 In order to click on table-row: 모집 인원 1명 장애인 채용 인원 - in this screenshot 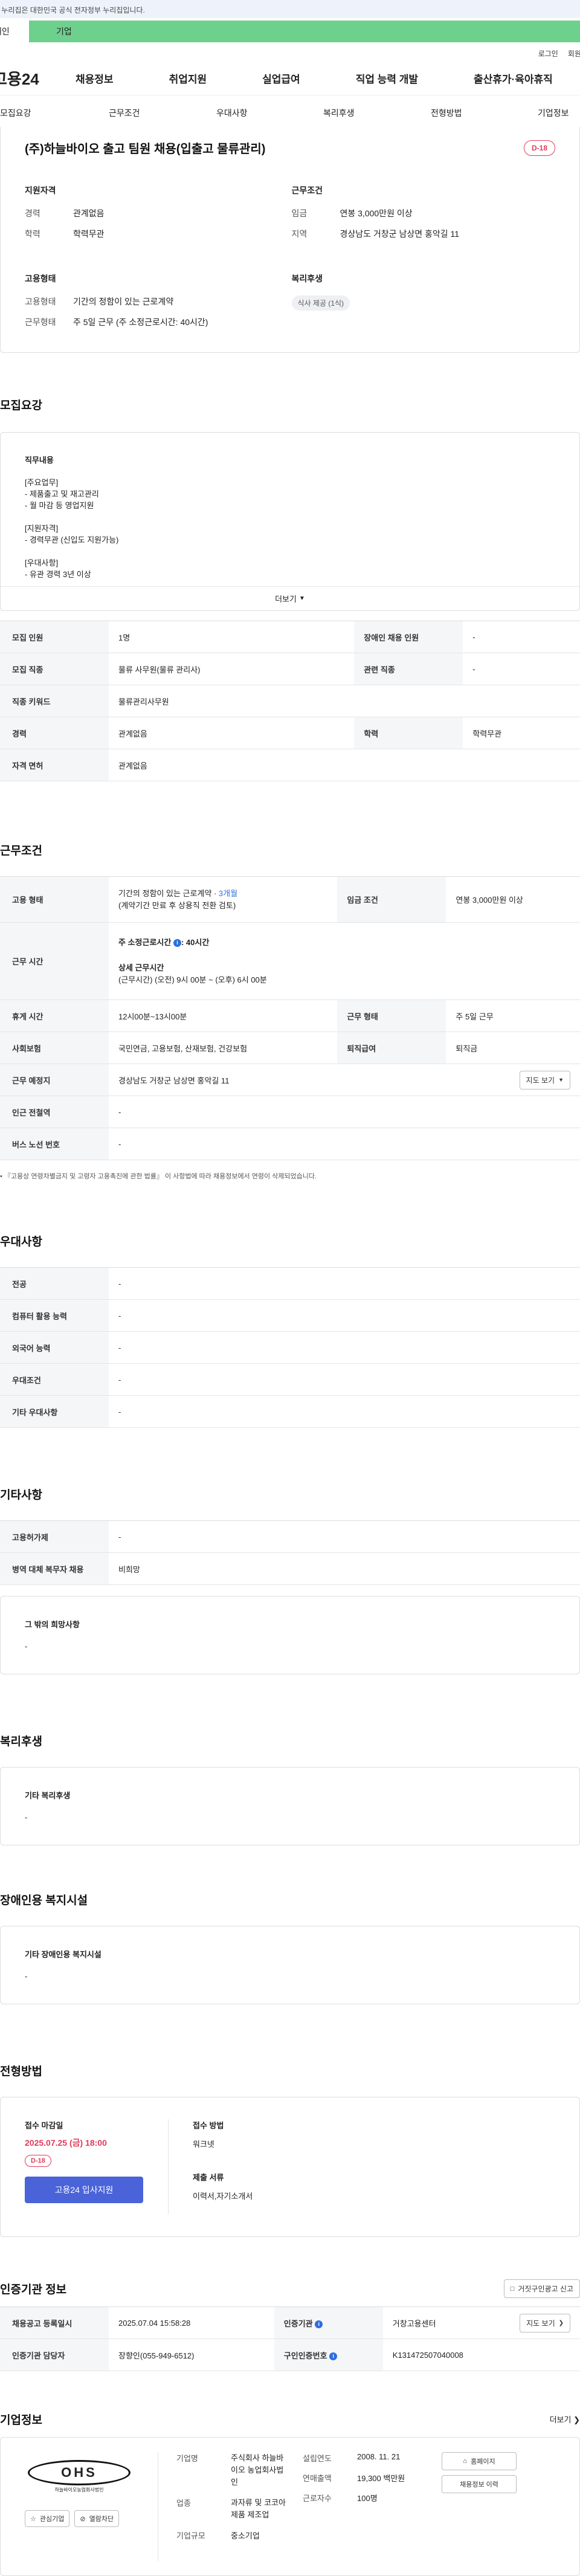, I will do `click(290, 637)`.